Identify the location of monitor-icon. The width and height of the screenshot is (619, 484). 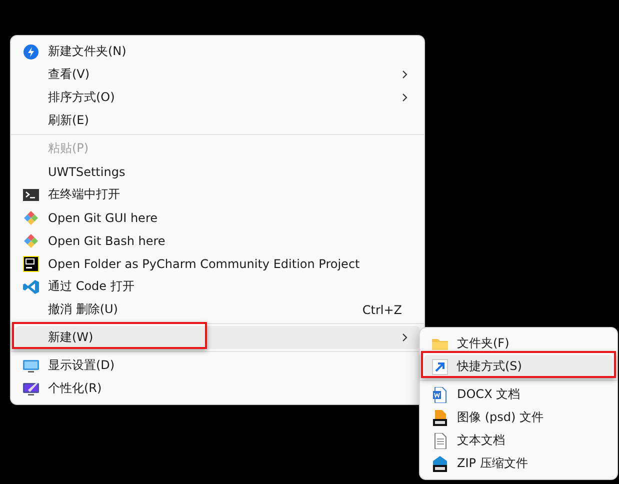
(31, 366).